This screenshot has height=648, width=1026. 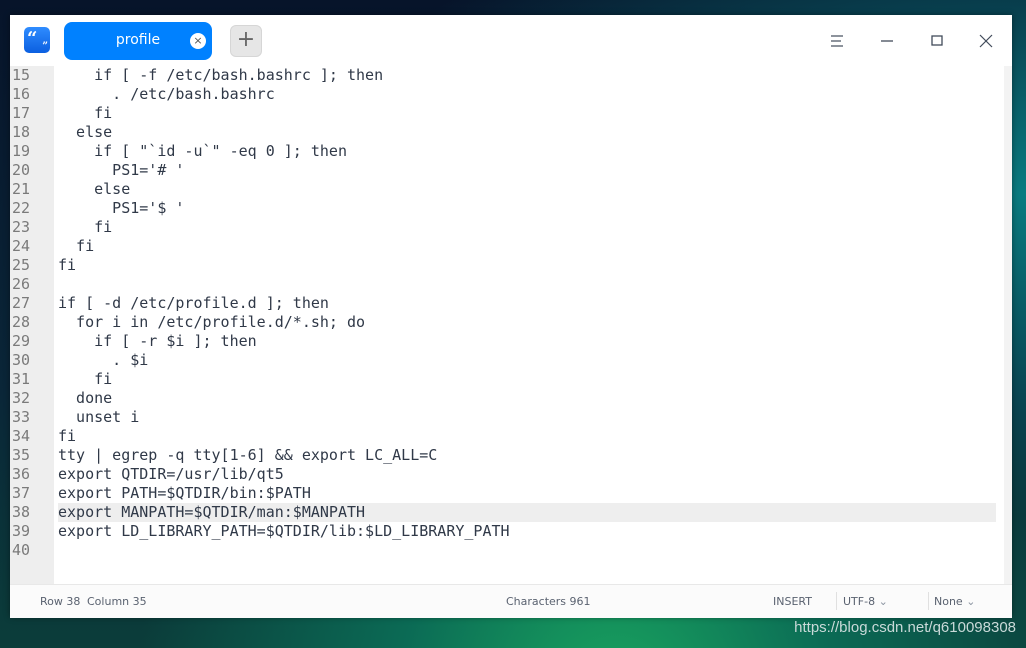 I want to click on line-number: 27, so click(x=21, y=303).